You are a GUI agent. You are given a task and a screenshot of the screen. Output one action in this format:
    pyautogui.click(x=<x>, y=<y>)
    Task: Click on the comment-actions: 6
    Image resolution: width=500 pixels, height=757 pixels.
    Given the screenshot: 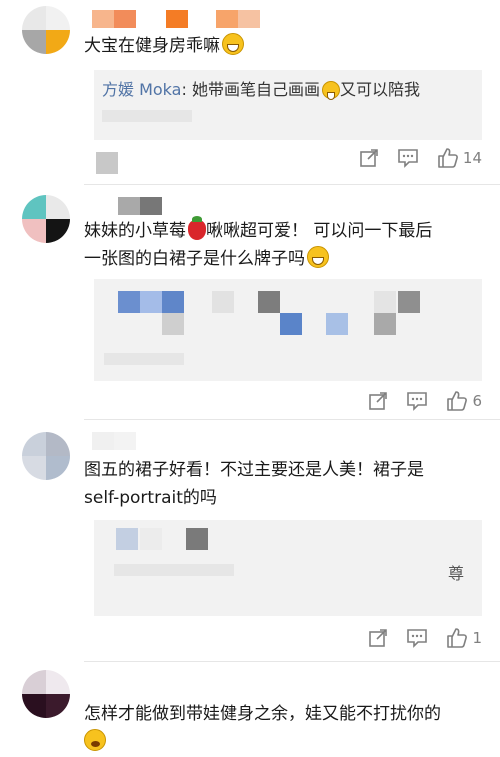 What is the action you would take?
    pyautogui.click(x=416, y=401)
    